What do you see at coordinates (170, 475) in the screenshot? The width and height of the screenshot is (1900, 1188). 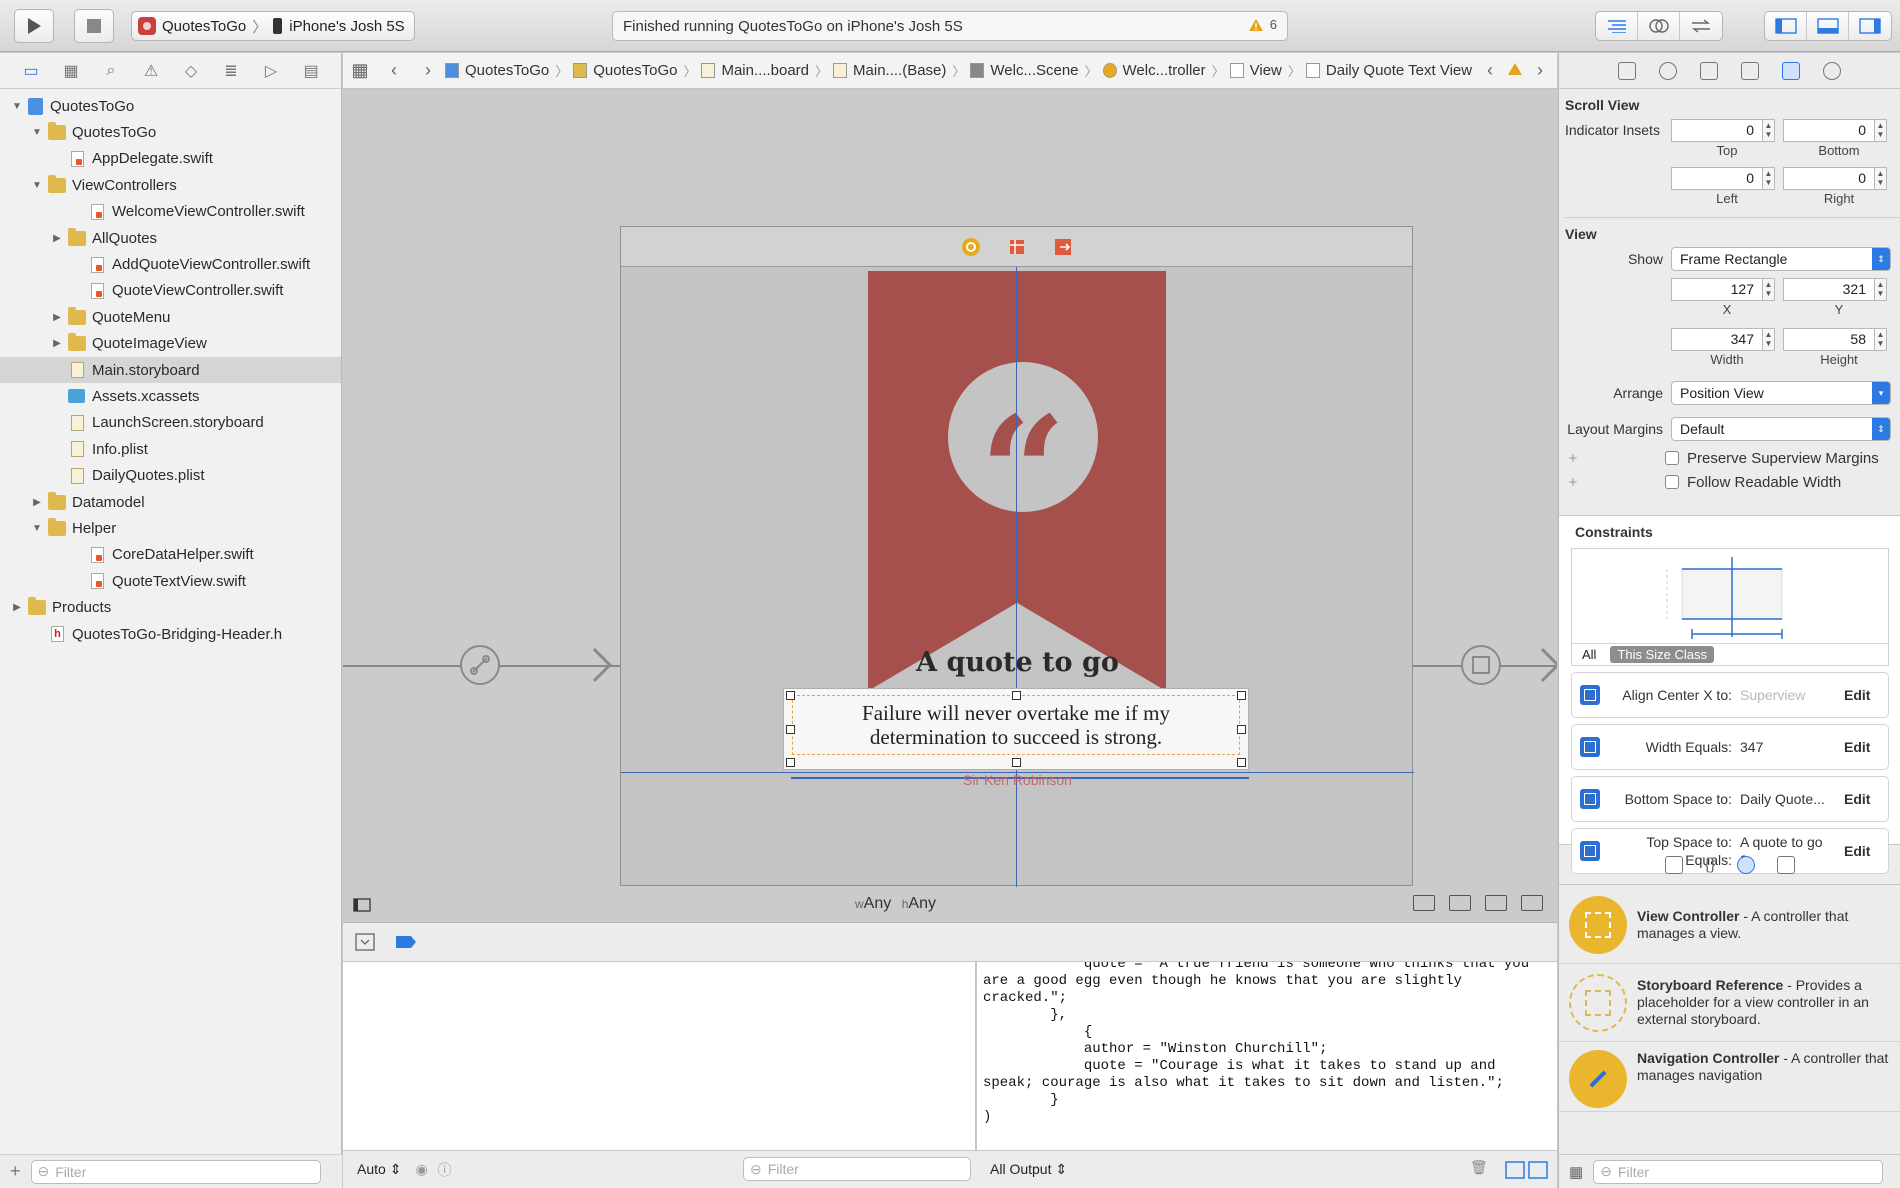 I see `navigator-item: DailyQuotes.plist` at bounding box center [170, 475].